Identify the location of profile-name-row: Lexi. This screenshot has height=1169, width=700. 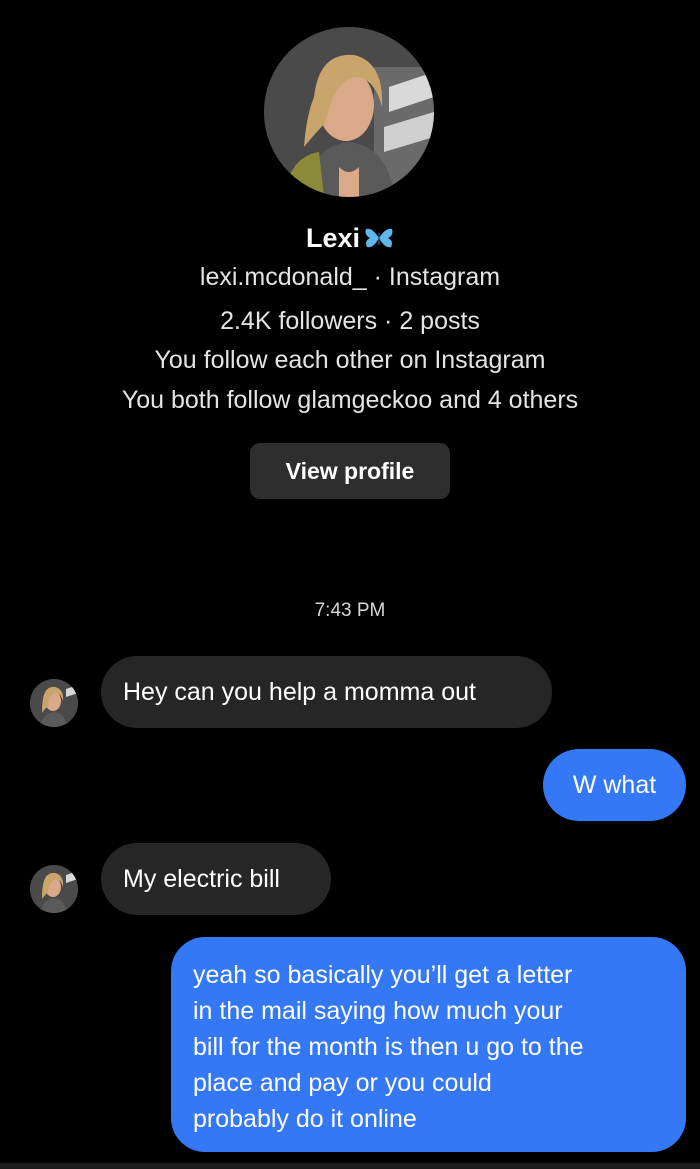
(350, 238).